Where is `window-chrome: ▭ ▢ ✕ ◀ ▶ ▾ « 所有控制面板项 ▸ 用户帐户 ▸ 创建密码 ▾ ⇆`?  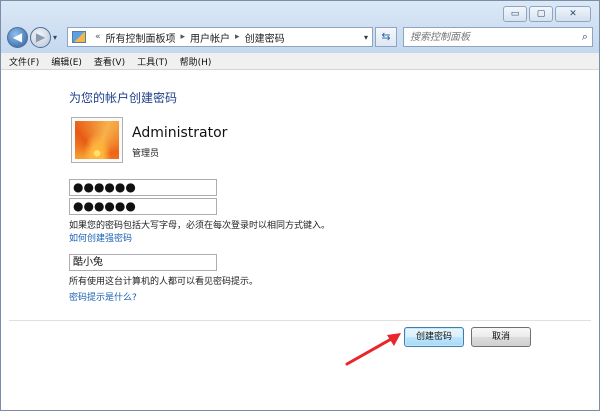 window-chrome: ▭ ▢ ✕ ◀ ▶ ▾ « 所有控制面板项 ▸ 用户帐户 ▸ 创建密码 ▾ ⇆ is located at coordinates (300, 27).